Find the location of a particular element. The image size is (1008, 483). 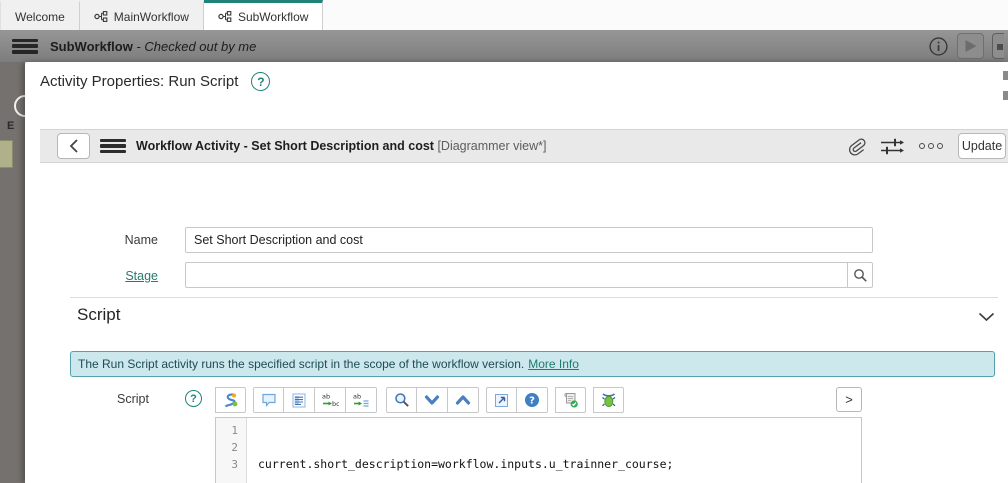

line-number: 3 is located at coordinates (234, 464).